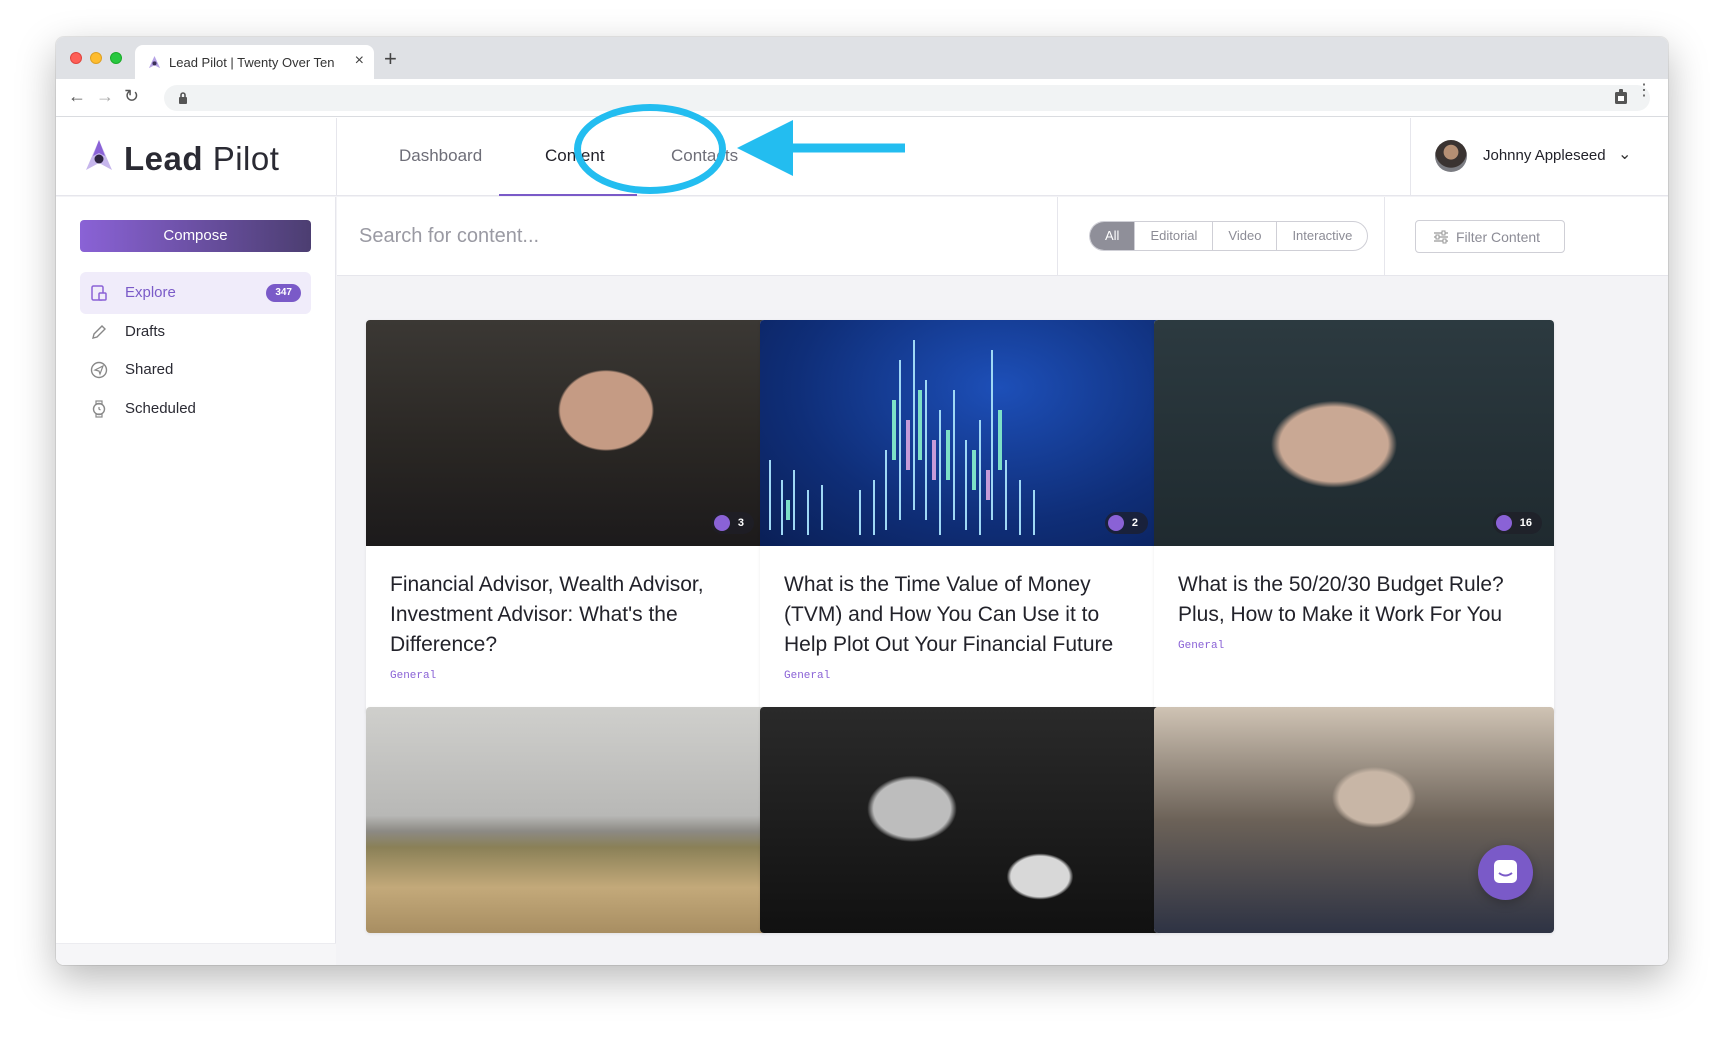 This screenshot has height=1039, width=1724. I want to click on send-icon, so click(99, 370).